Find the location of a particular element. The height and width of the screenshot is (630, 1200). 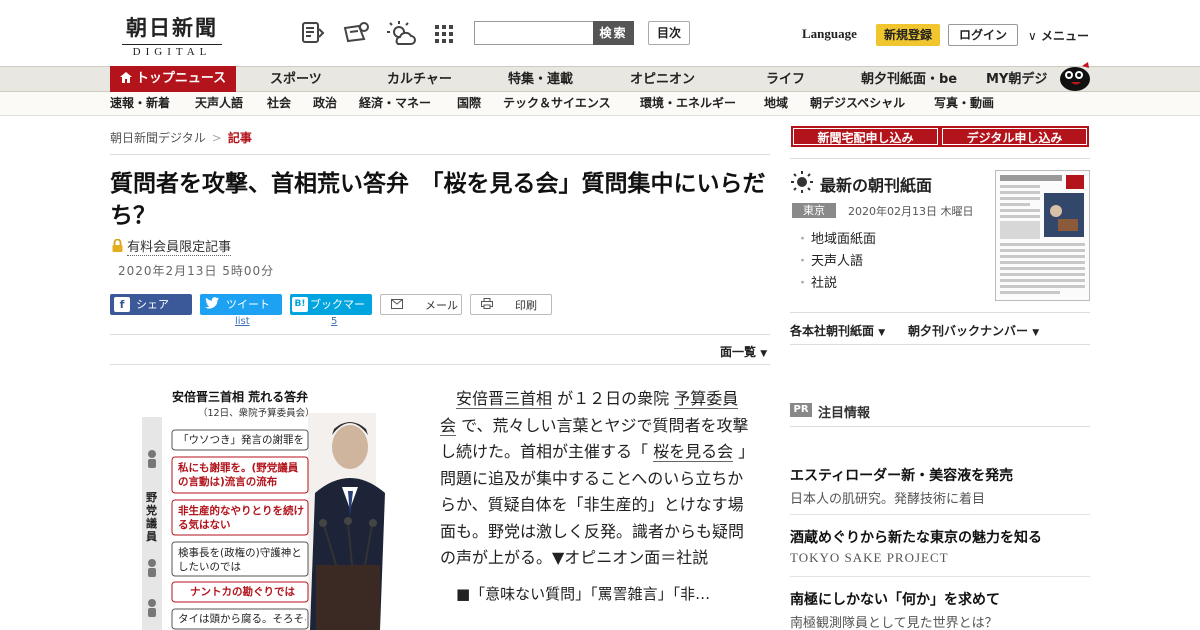

breadcrumb-home: 朝日新聞デジタル is located at coordinates (158, 138).